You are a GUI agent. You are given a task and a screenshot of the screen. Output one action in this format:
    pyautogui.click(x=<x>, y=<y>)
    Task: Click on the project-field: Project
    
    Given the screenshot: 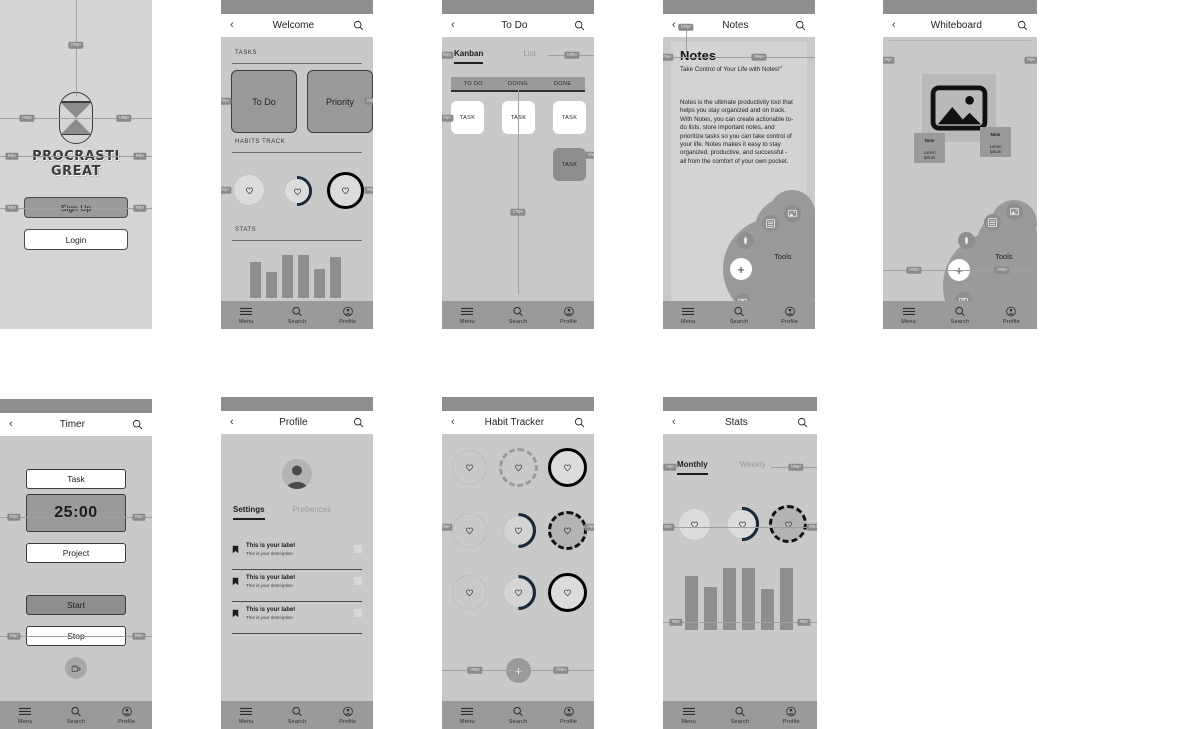 What is the action you would take?
    pyautogui.click(x=76, y=553)
    